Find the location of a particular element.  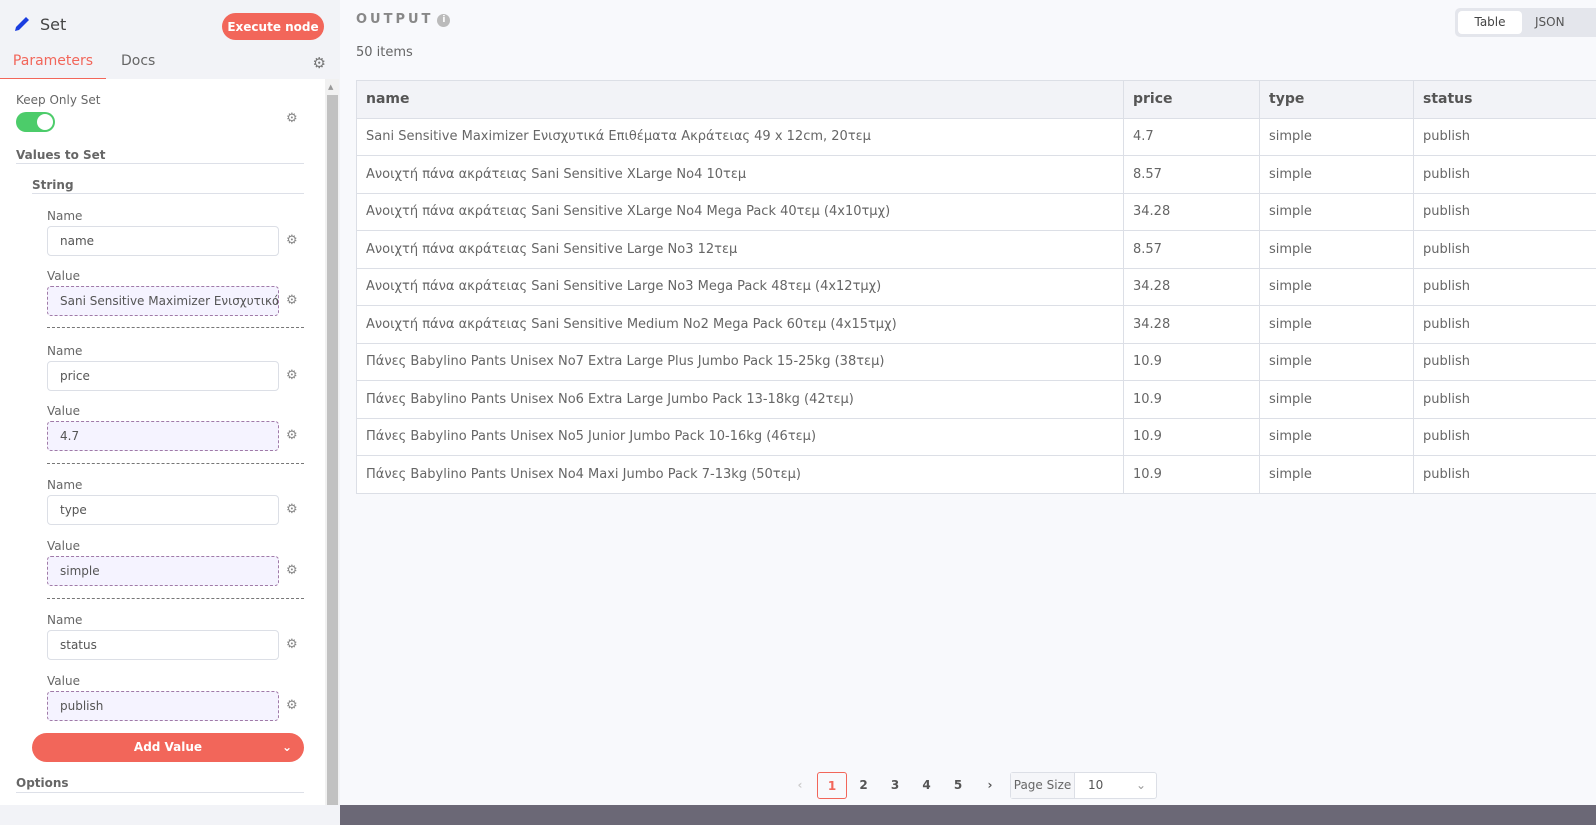

page-5: 5 is located at coordinates (958, 785).